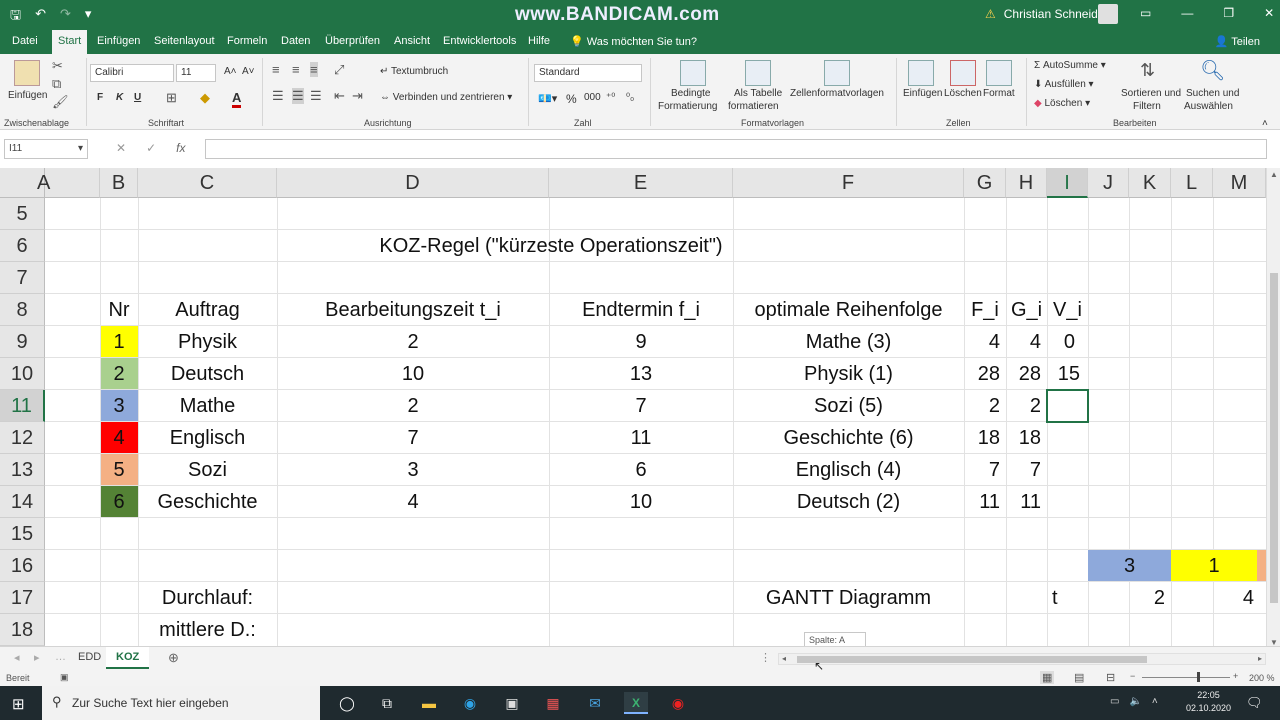  Describe the element at coordinates (119, 342) in the screenshot. I see `cell-nr: 1` at that location.